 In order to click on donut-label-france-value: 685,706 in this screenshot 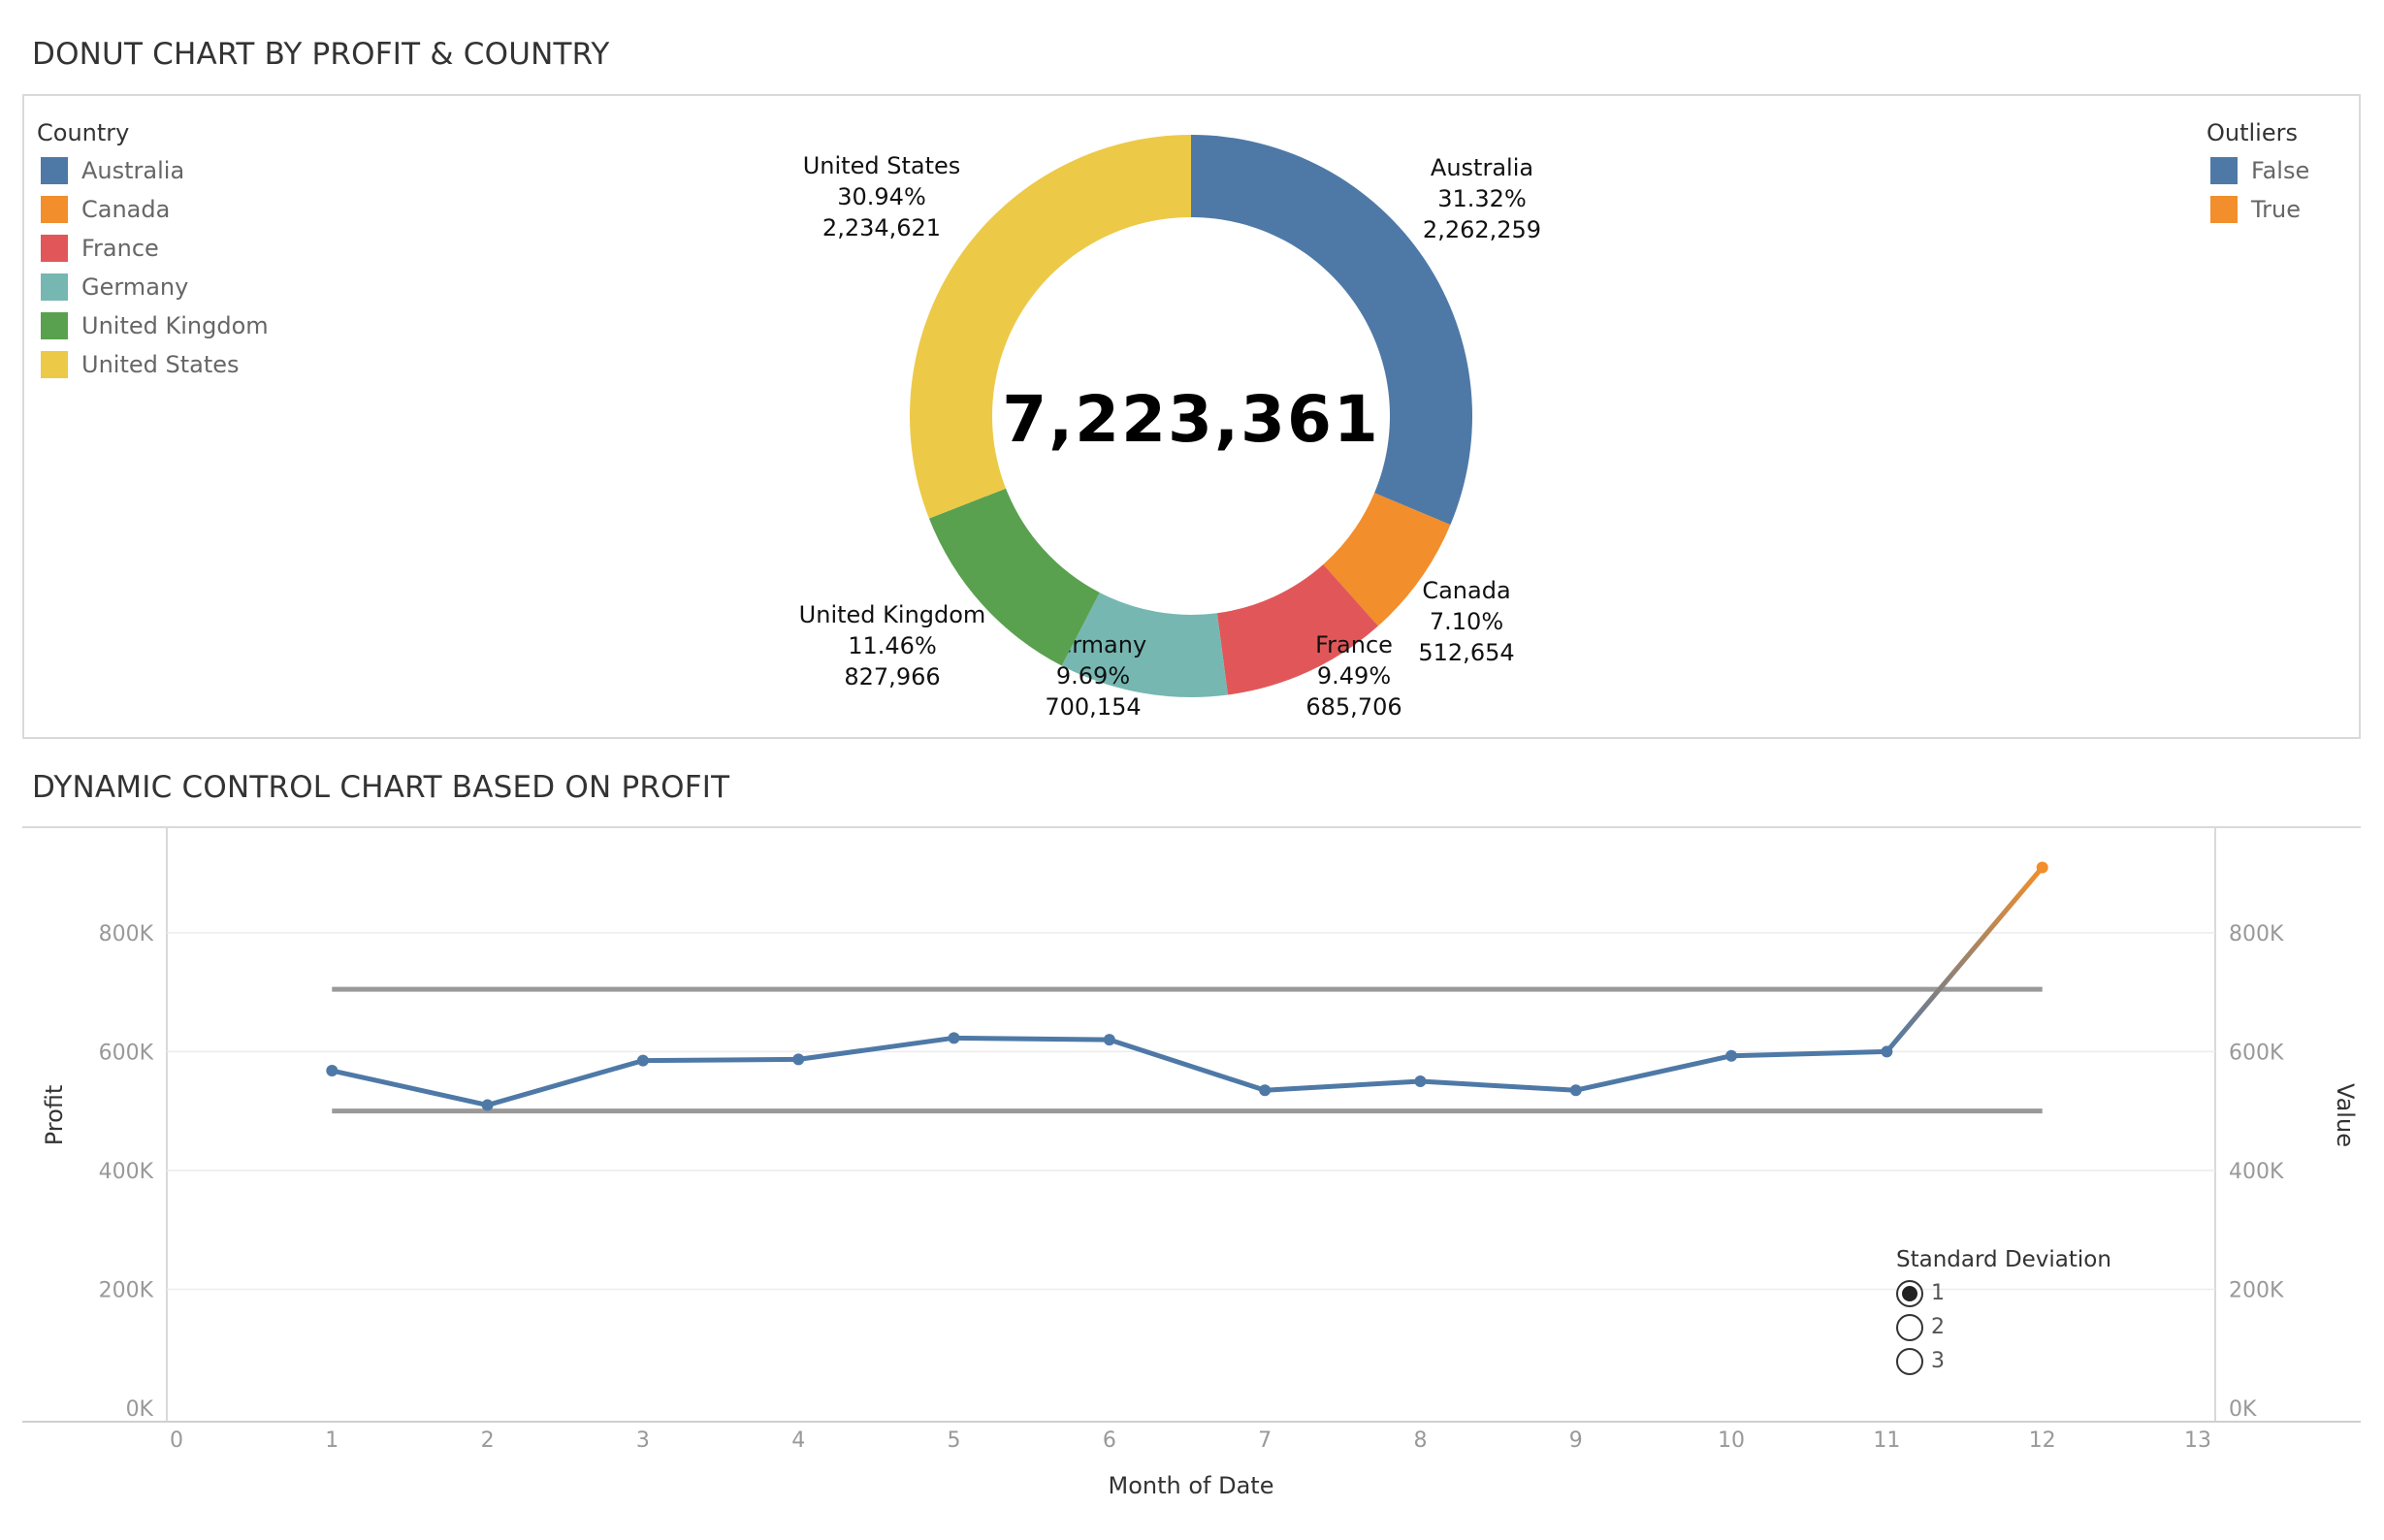, I will do `click(1353, 707)`.